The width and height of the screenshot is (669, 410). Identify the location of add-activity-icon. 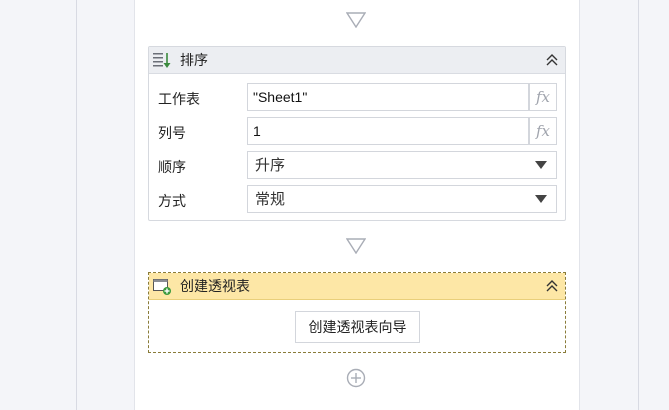
(356, 378).